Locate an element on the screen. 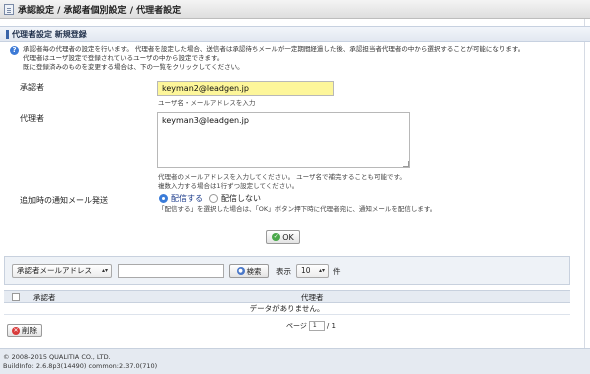 Image resolution: width=590 pixels, height=374 pixels. notify-off-label: 配信しない is located at coordinates (241, 198).